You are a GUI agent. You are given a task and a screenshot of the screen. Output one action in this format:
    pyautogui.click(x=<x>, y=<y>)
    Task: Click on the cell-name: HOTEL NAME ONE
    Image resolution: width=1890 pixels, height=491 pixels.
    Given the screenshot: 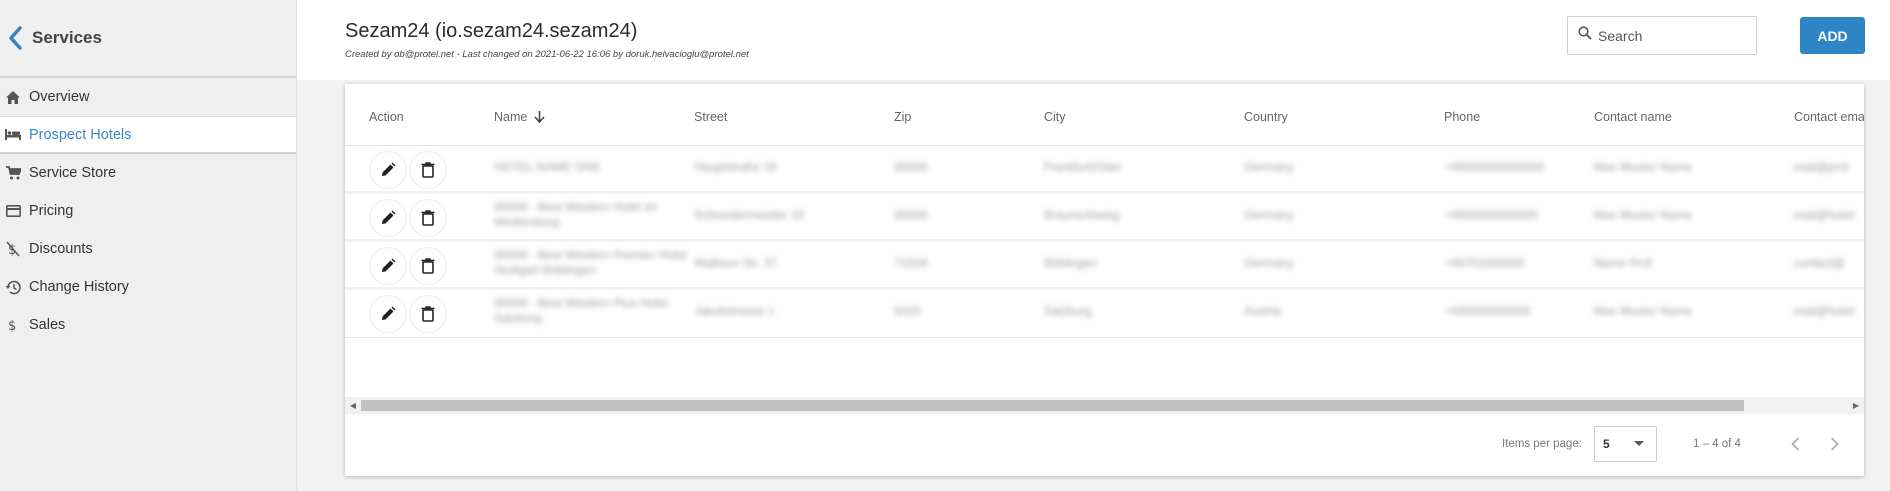 What is the action you would take?
    pyautogui.click(x=547, y=167)
    